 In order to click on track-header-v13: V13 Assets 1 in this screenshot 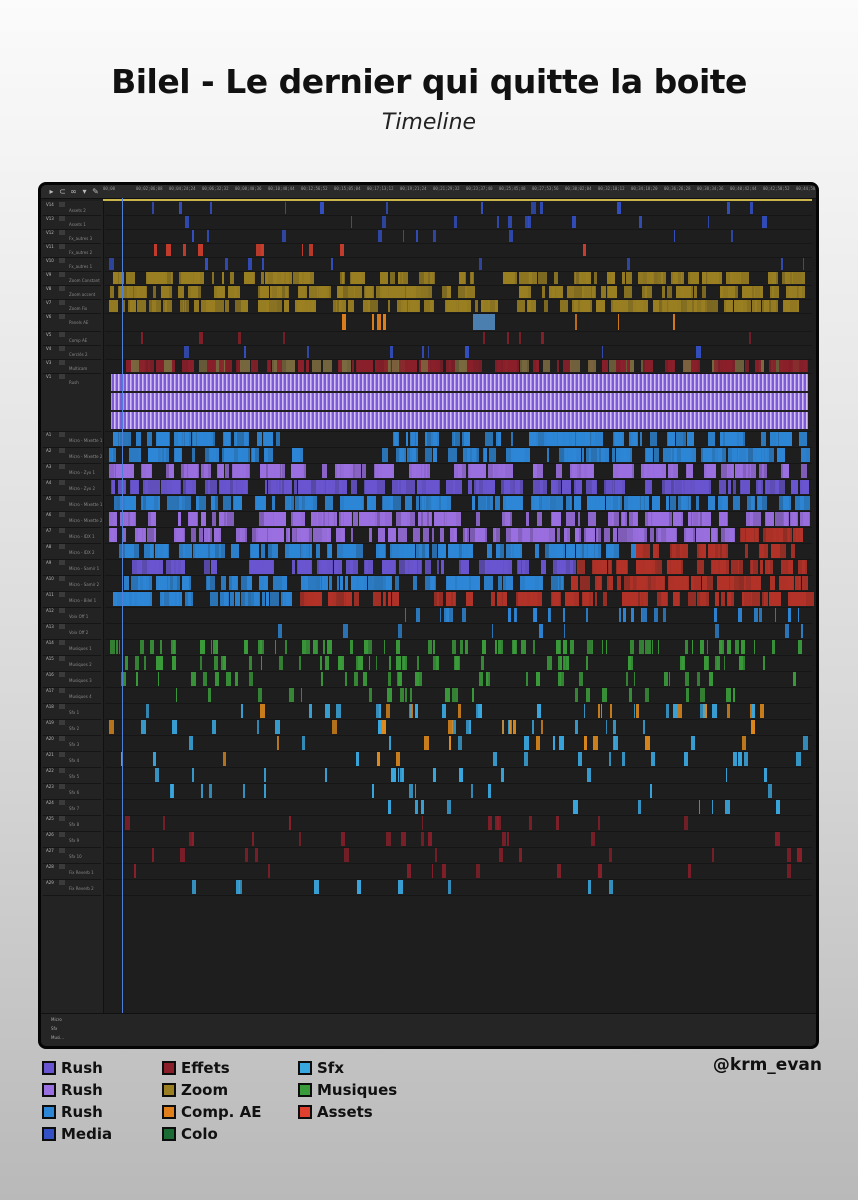, I will do `click(72, 222)`.